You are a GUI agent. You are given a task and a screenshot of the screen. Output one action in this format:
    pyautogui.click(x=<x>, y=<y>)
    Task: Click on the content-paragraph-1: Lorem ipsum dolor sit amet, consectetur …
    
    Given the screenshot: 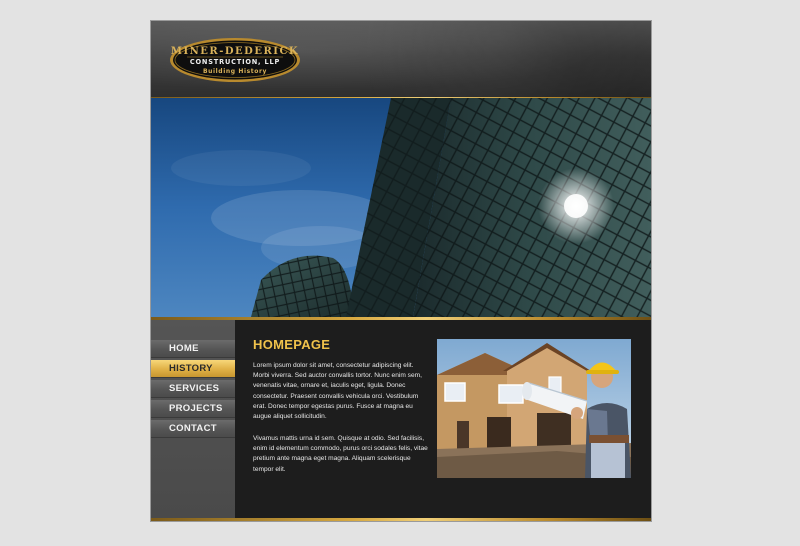 What is the action you would take?
    pyautogui.click(x=337, y=391)
    